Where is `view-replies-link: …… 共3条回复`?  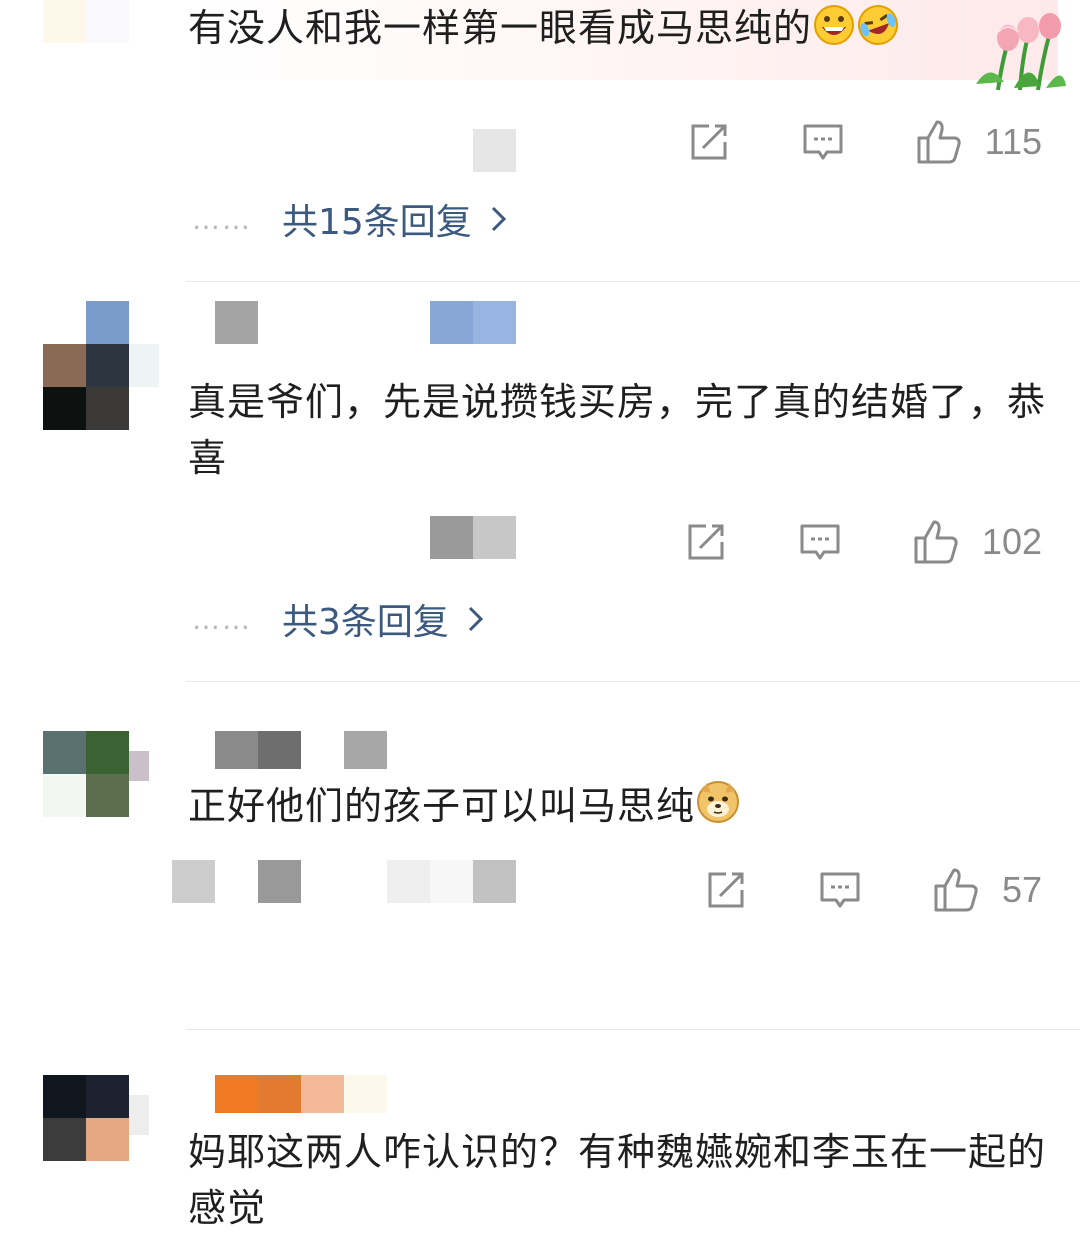 view-replies-link: …… 共3条回复 is located at coordinates (338, 619).